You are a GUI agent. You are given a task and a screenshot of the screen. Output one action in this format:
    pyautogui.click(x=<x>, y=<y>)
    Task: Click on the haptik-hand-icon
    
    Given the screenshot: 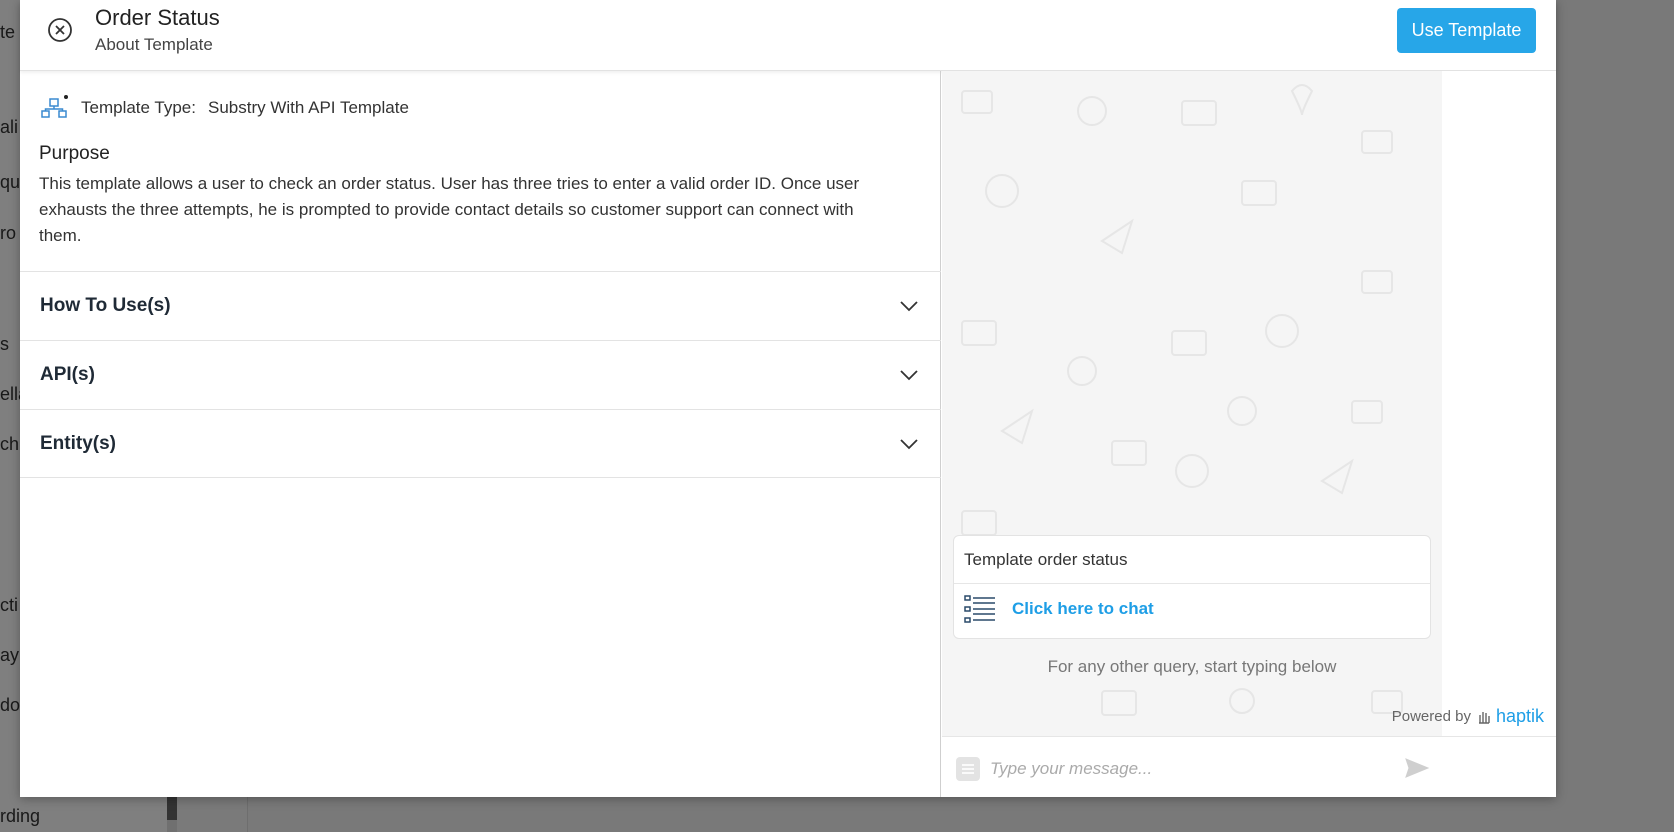 What is the action you would take?
    pyautogui.click(x=1484, y=717)
    